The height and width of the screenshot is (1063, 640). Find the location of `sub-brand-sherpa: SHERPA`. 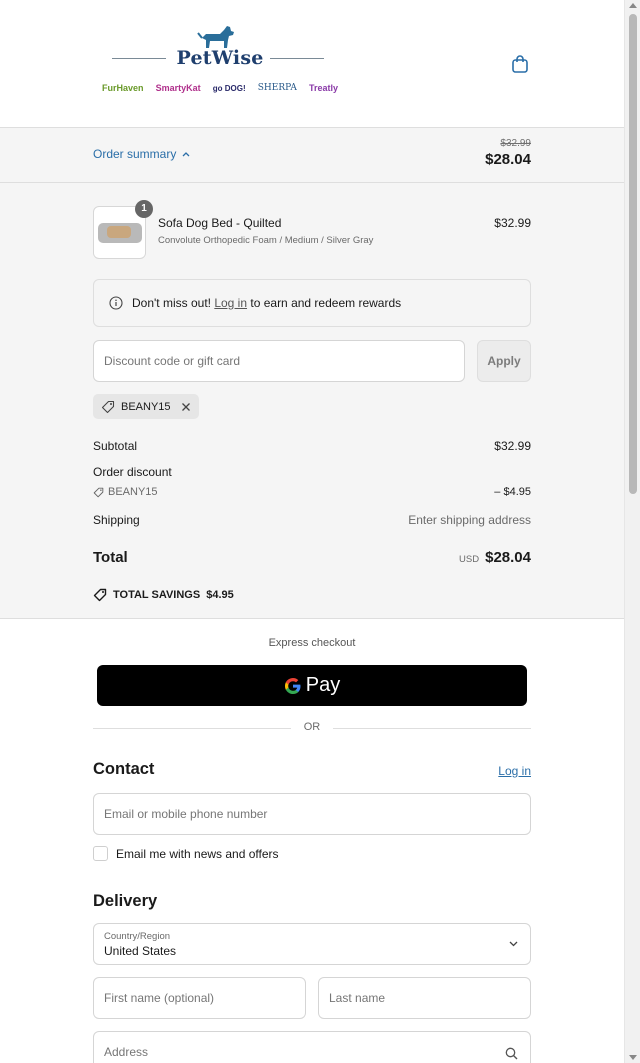

sub-brand-sherpa: SHERPA is located at coordinates (277, 88).